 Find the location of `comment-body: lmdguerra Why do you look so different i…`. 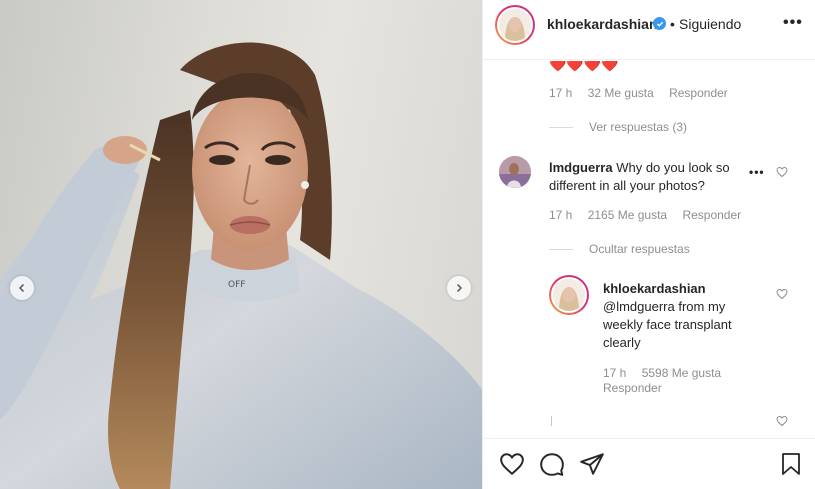

comment-body: lmdguerra Why do you look so different i… is located at coordinates (642, 177).